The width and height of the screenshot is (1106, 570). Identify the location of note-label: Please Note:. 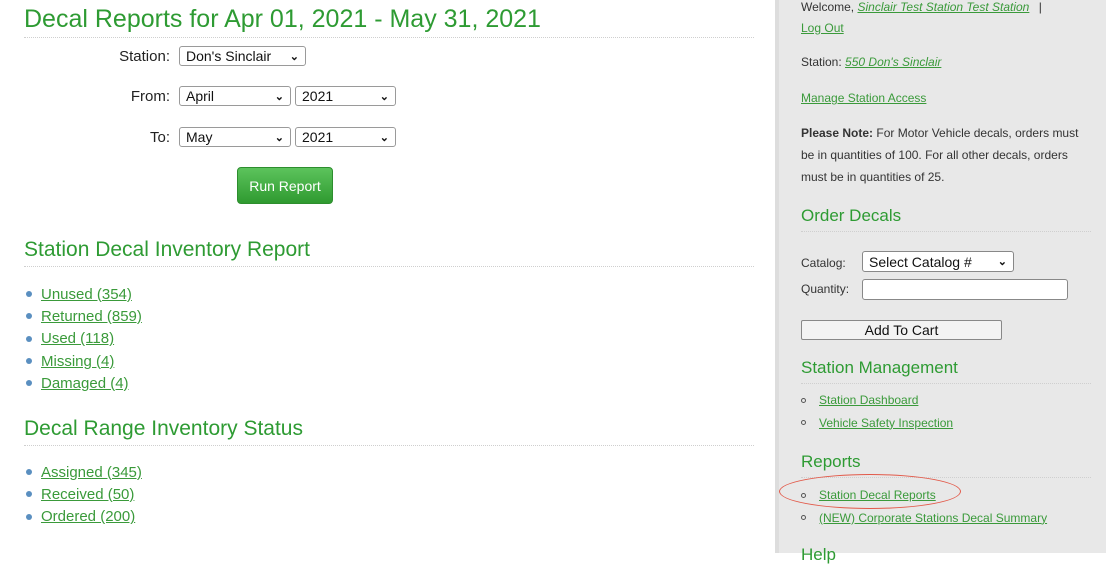
(837, 133).